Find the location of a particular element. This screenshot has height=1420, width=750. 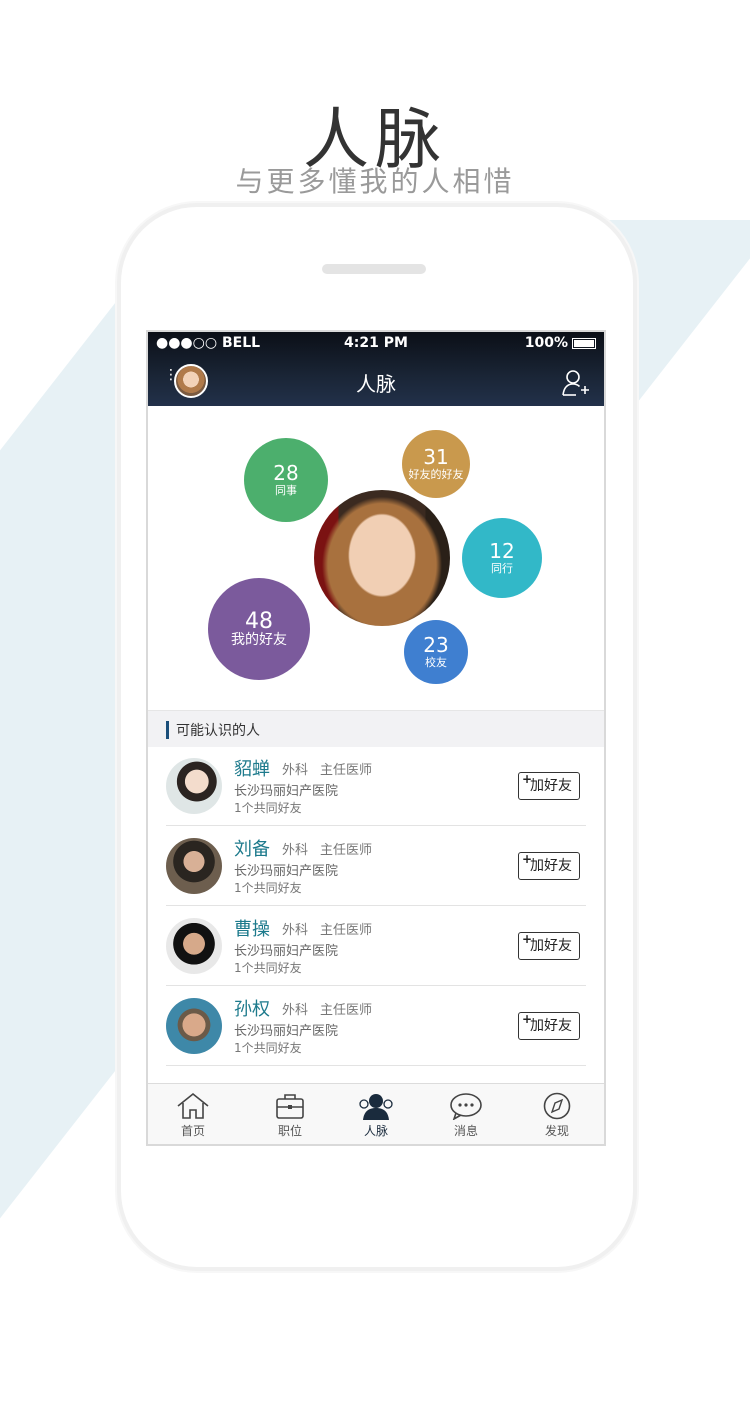

peers-count: 12 is located at coordinates (502, 551).